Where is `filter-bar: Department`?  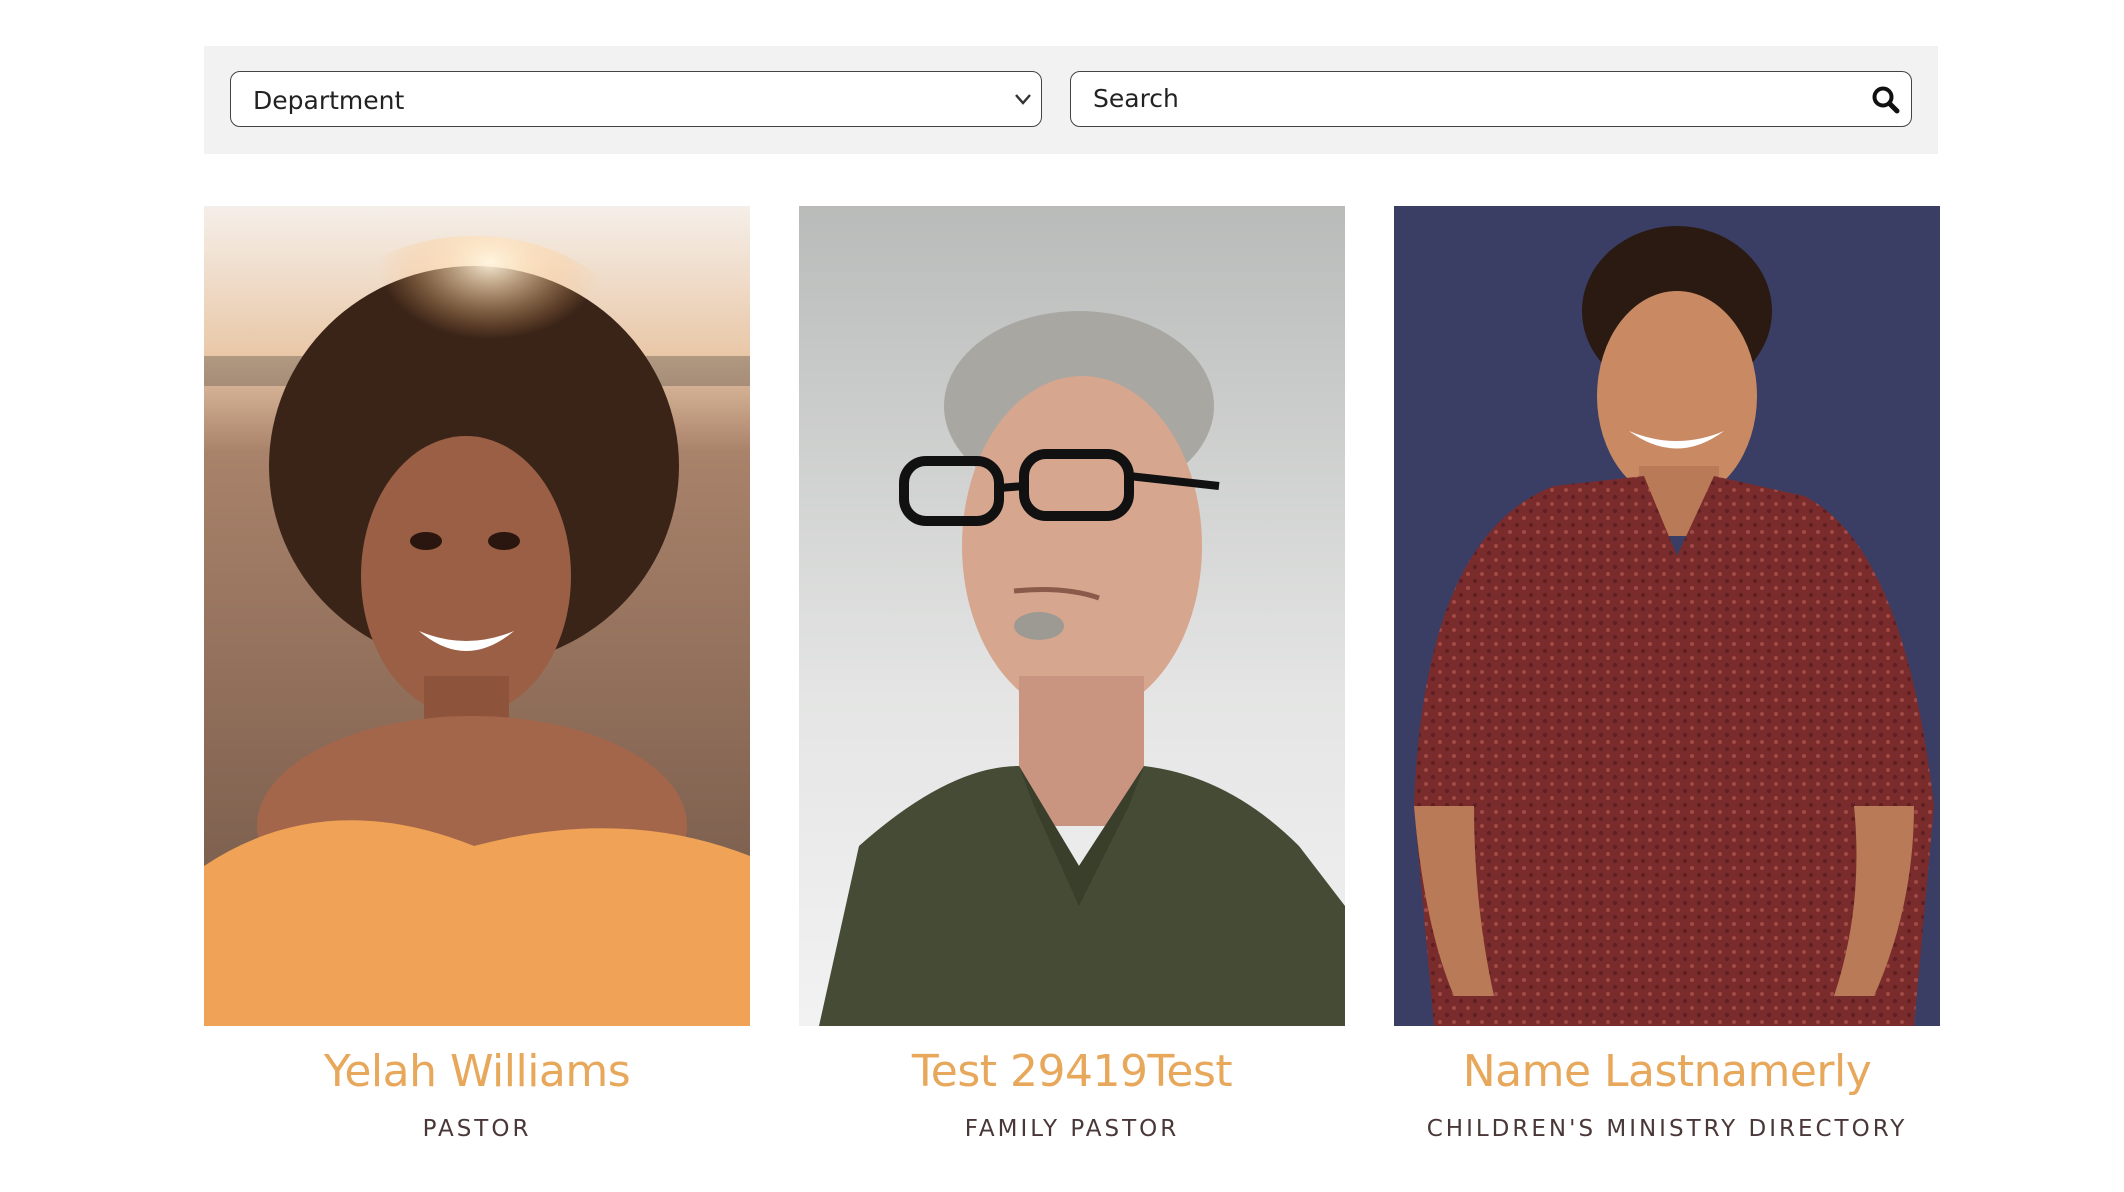
filter-bar: Department is located at coordinates (1071, 100).